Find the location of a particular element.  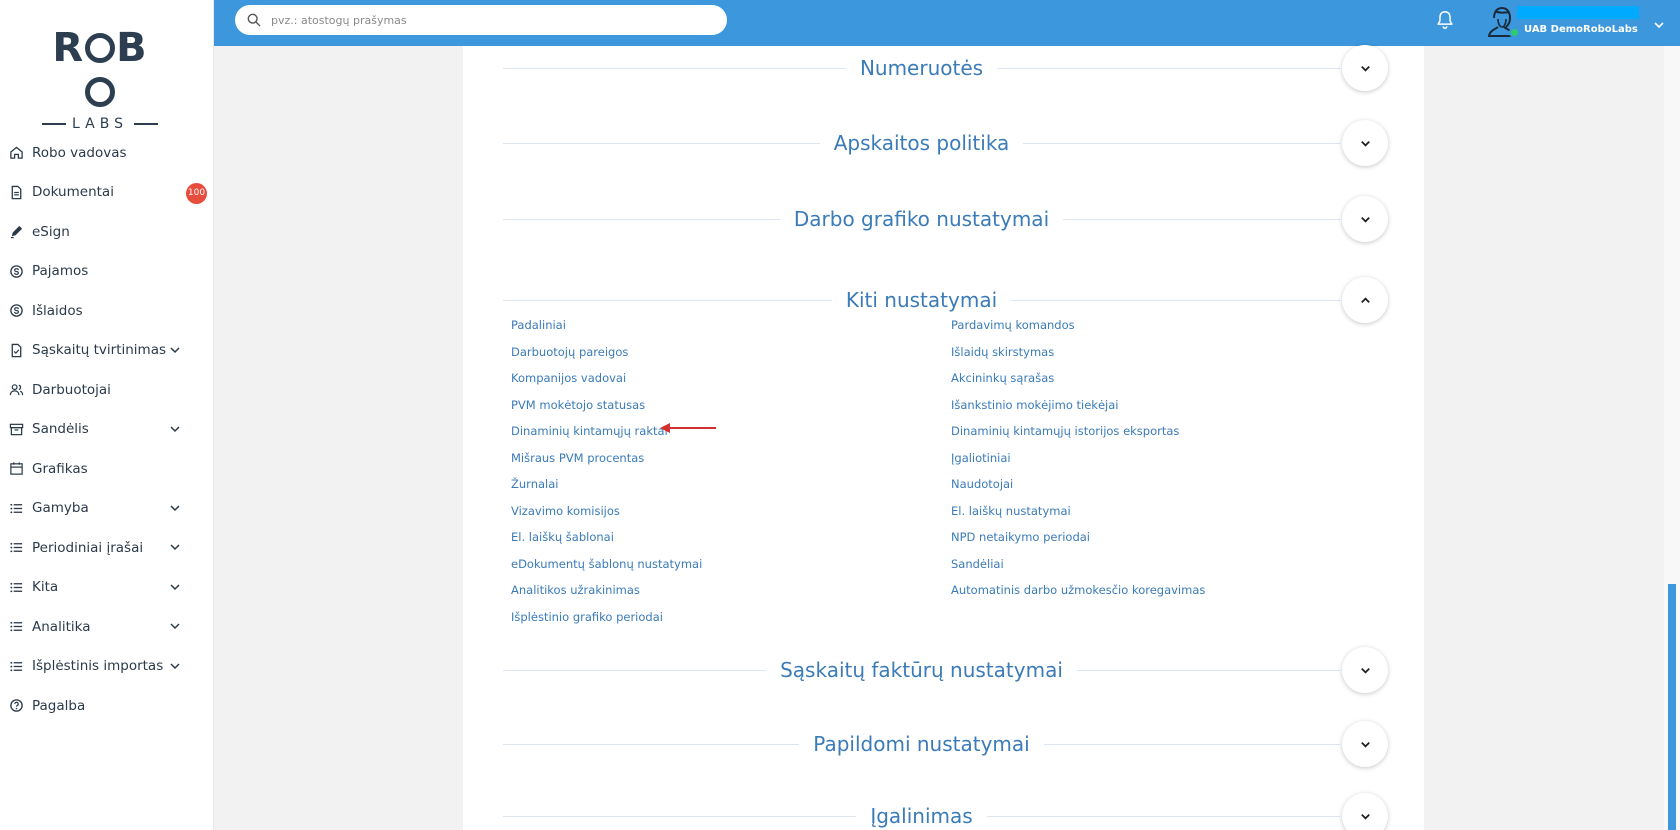

company-name: UAB DemoRoboLabs is located at coordinates (1581, 29).